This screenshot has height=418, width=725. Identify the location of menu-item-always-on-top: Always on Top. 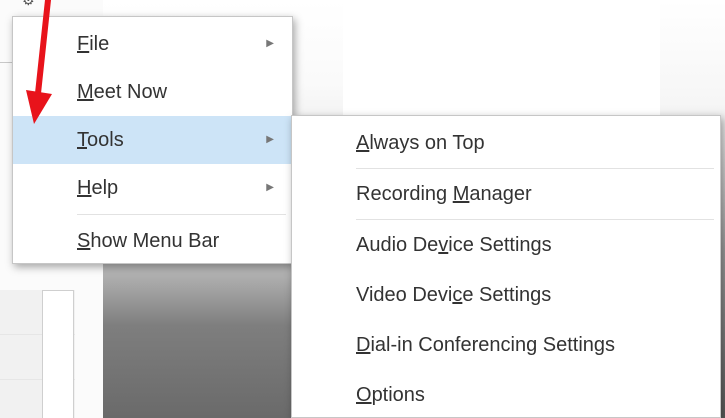
(506, 143).